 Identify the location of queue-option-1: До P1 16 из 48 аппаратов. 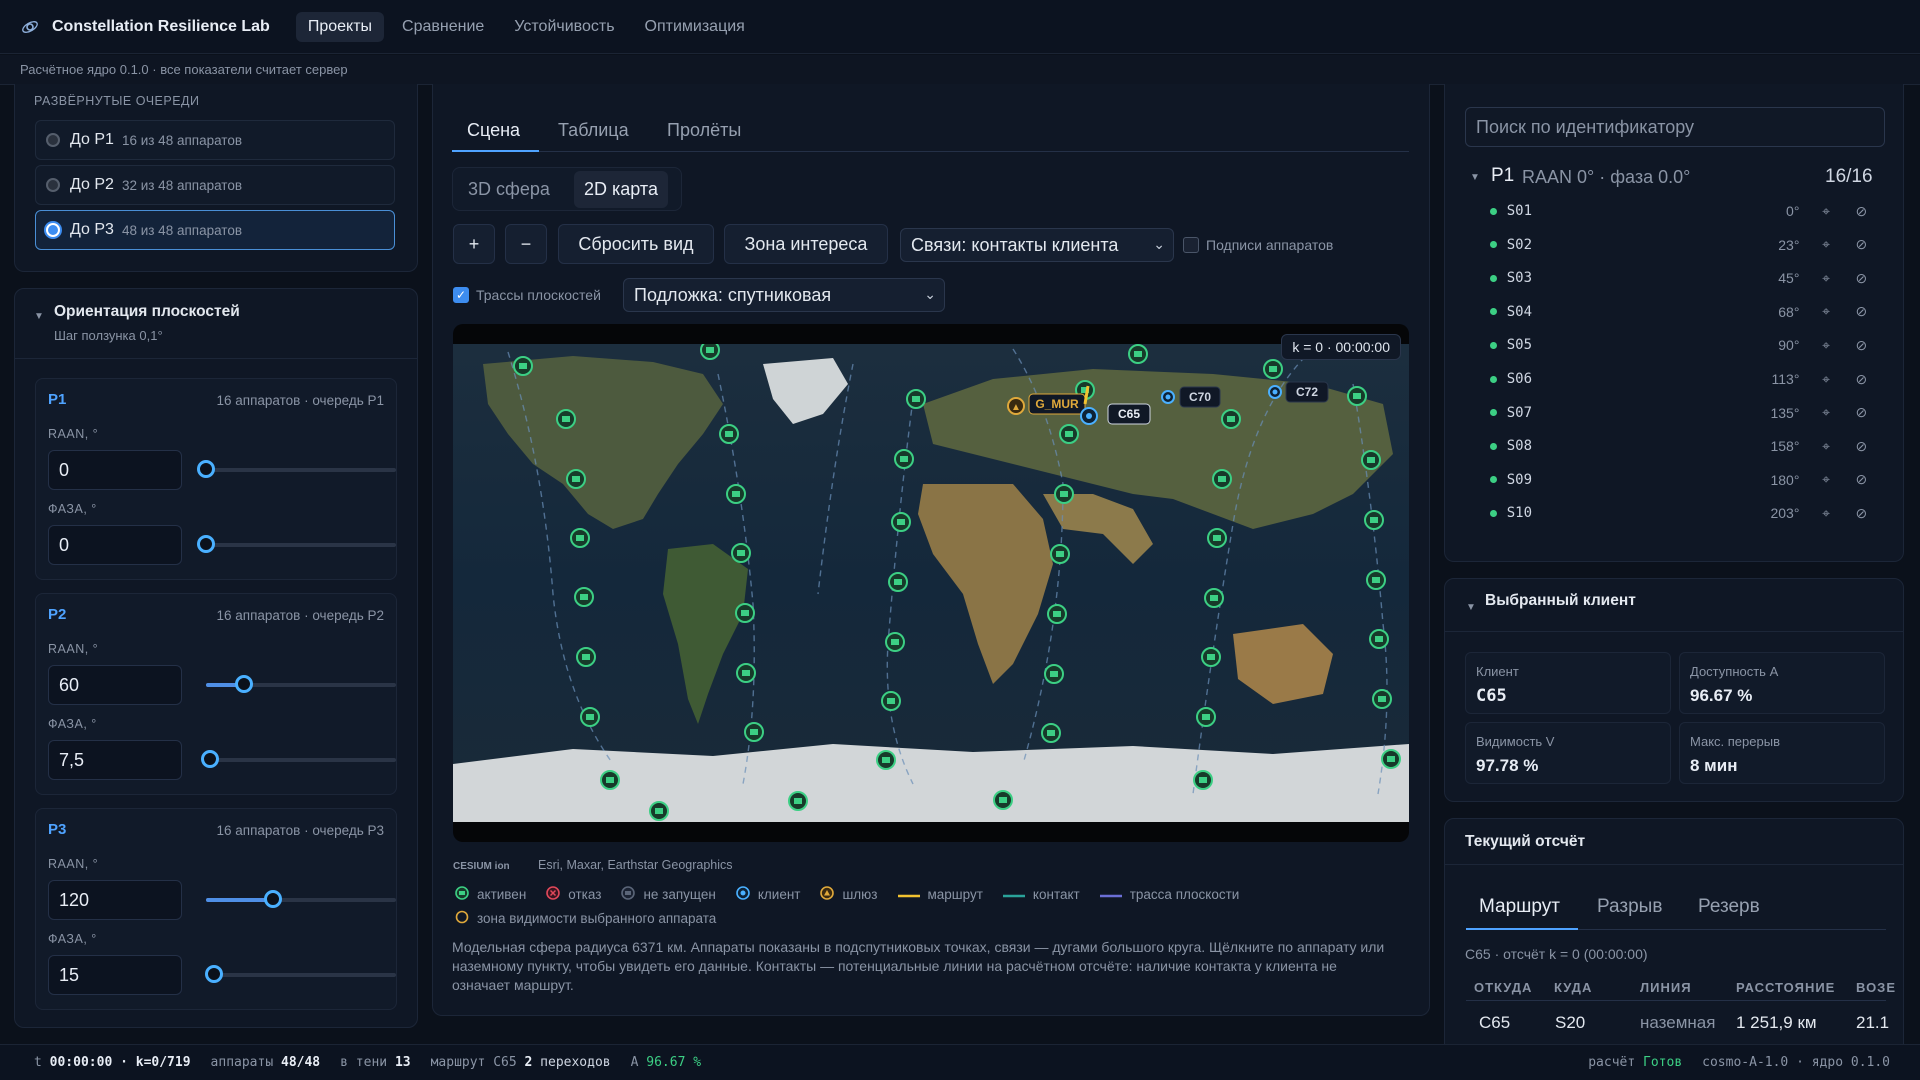
(215, 140).